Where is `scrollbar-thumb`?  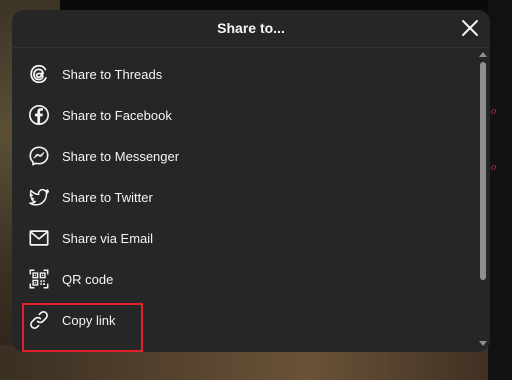 scrollbar-thumb is located at coordinates (483, 171).